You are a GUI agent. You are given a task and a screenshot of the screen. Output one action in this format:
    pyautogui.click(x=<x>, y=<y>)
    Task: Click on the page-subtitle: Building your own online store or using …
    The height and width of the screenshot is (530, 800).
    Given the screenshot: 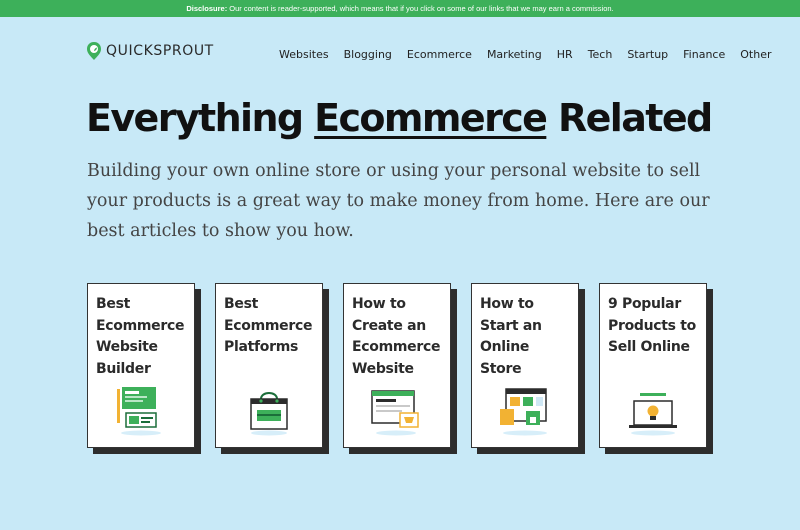 What is the action you would take?
    pyautogui.click(x=398, y=201)
    